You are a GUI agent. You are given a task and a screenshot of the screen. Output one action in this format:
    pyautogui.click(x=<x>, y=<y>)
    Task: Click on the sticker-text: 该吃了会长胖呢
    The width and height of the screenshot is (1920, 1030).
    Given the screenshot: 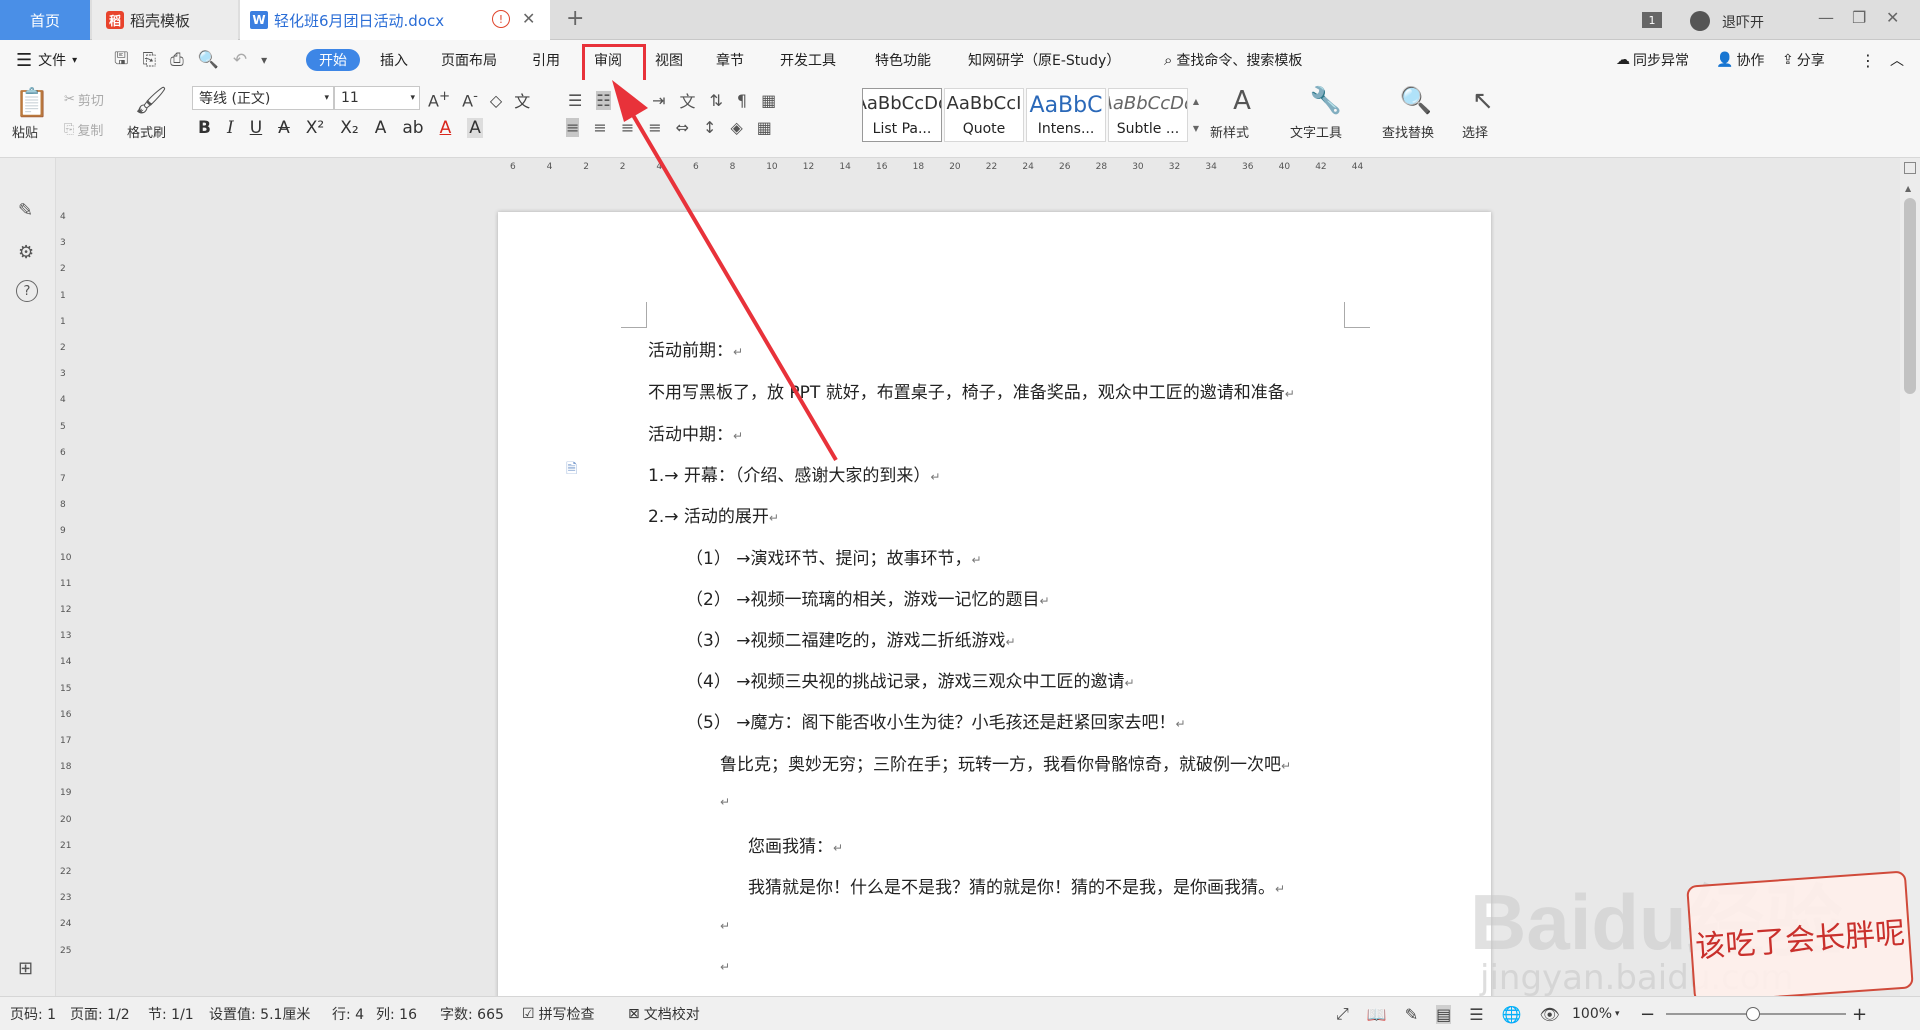 What is the action you would take?
    pyautogui.click(x=1800, y=940)
    